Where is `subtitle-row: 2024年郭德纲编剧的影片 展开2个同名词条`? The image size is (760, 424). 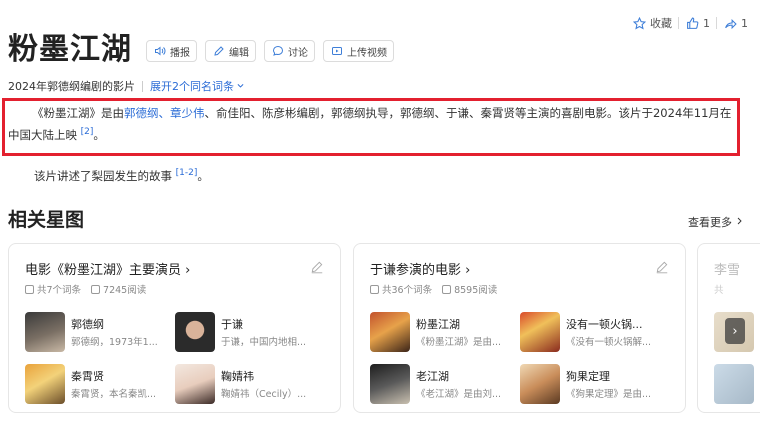
subtitle-row: 2024年郭德纲编剧的影片 展开2个同名词条 is located at coordinates (126, 86).